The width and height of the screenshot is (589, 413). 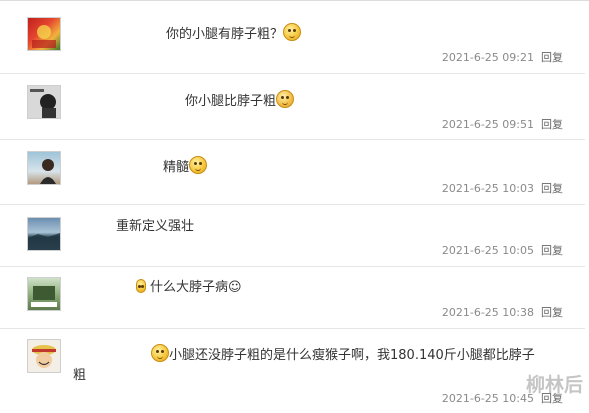 I want to click on comment-meta: 2021-6-25 09:21 回复, so click(x=502, y=57).